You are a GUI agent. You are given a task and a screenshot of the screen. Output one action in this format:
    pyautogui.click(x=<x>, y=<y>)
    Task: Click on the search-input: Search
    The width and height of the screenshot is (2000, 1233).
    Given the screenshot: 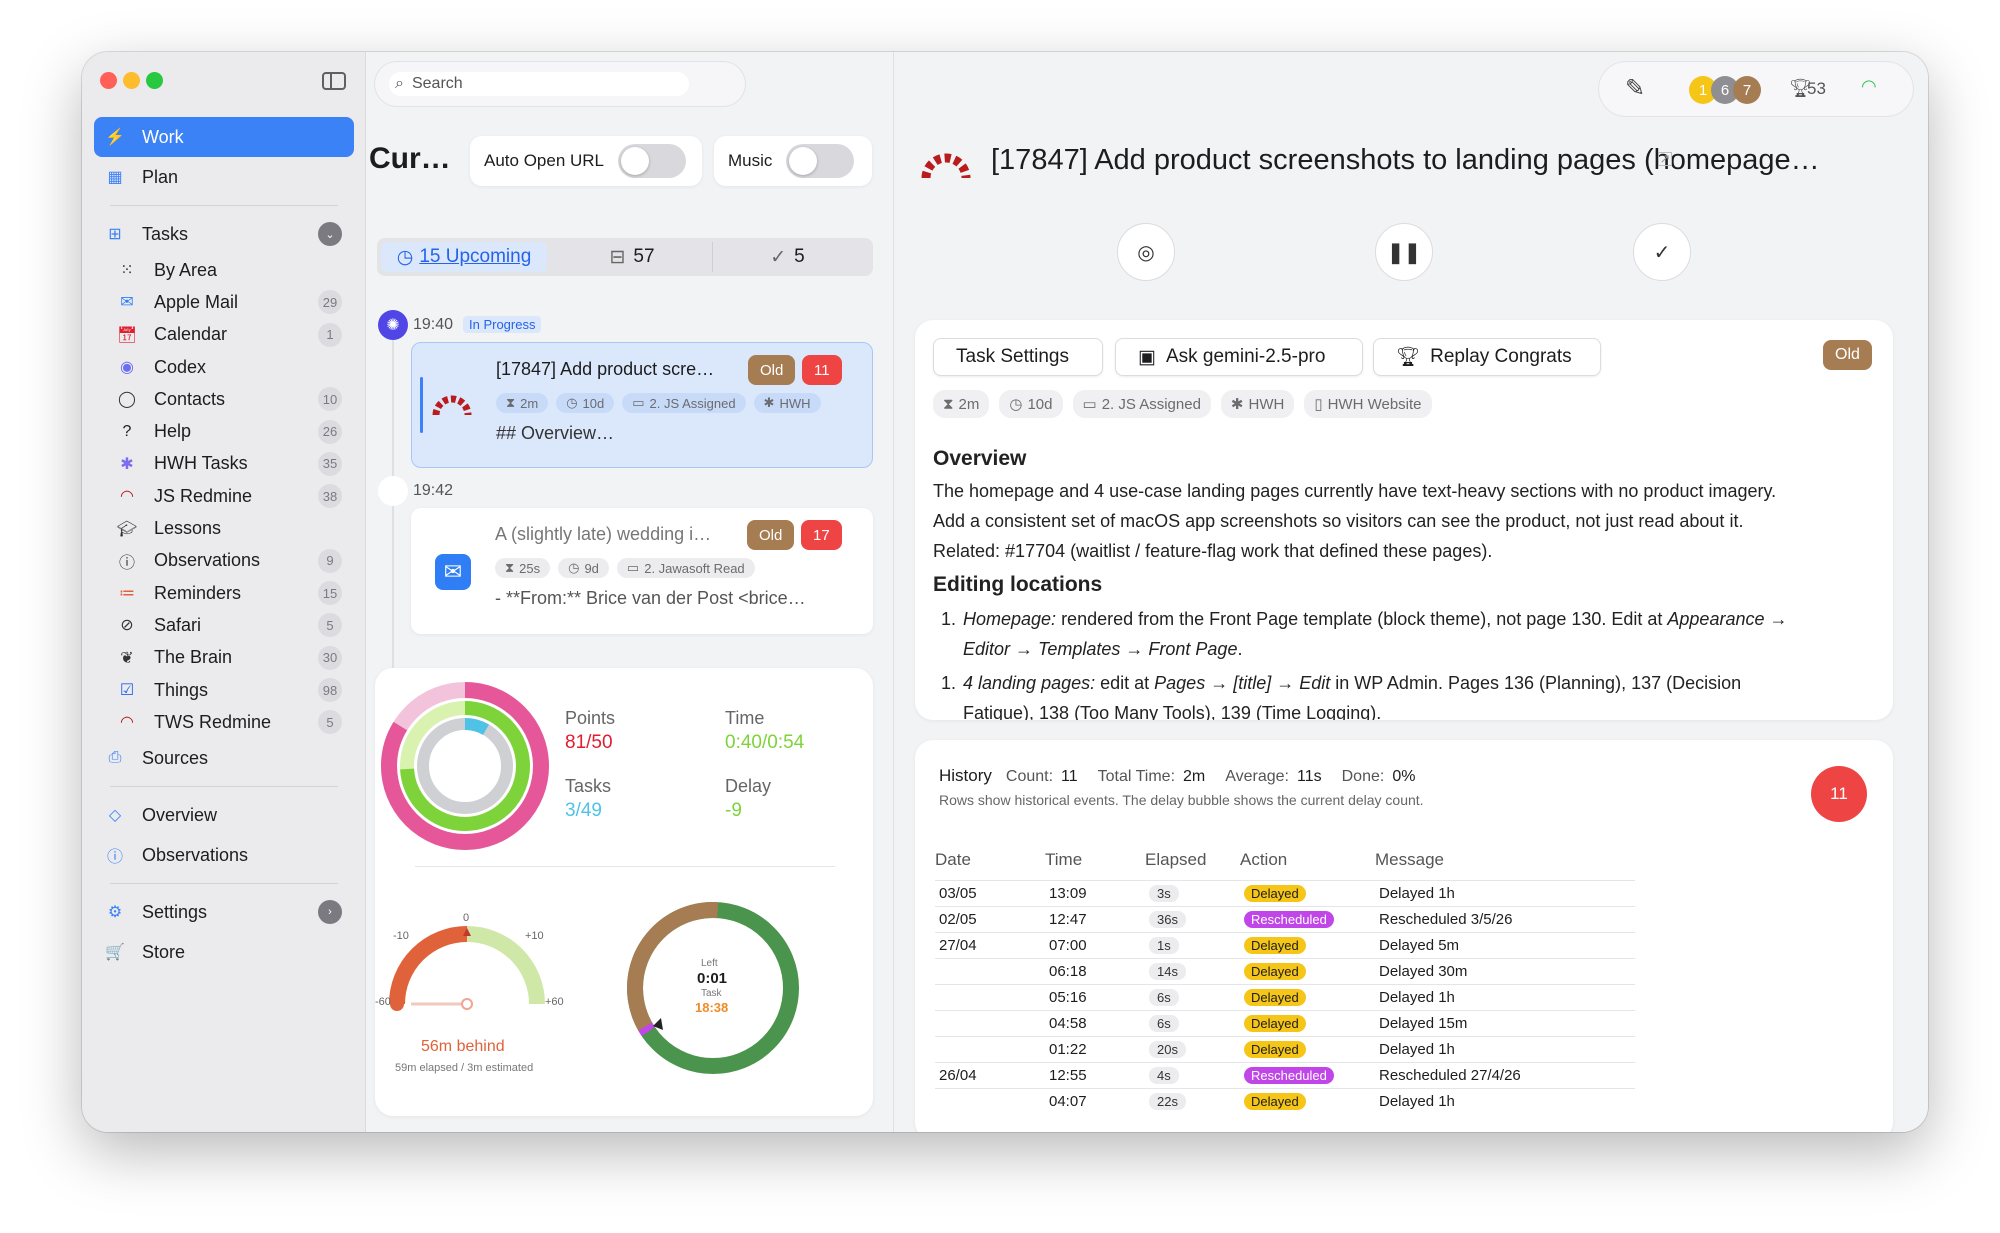 What is the action you would take?
    pyautogui.click(x=437, y=84)
    